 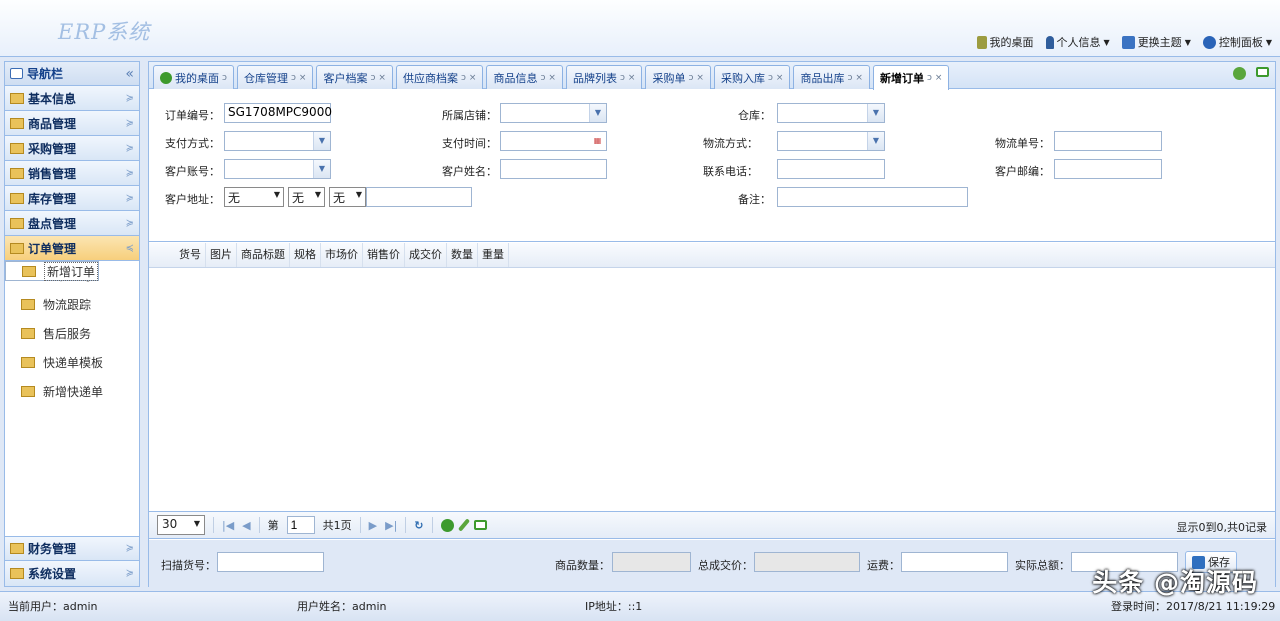 What do you see at coordinates (342, 255) in the screenshot?
I see `col-market-price: 市场价` at bounding box center [342, 255].